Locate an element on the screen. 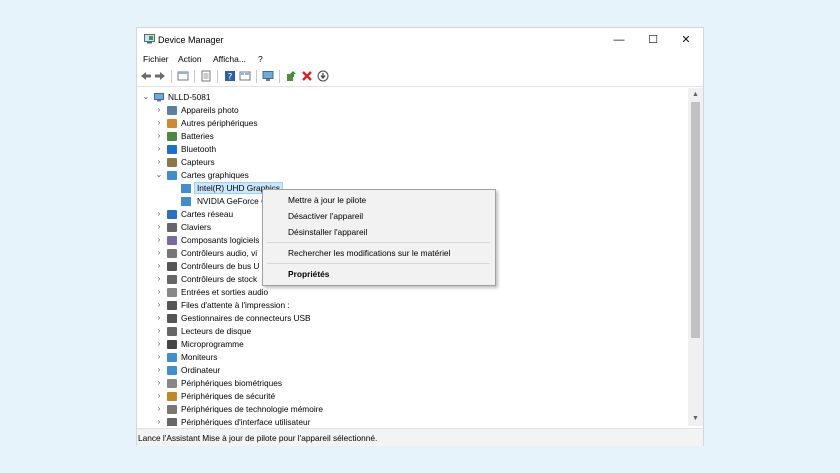 This screenshot has height=473, width=840. device-category-label: Autres périphériques is located at coordinates (219, 123).